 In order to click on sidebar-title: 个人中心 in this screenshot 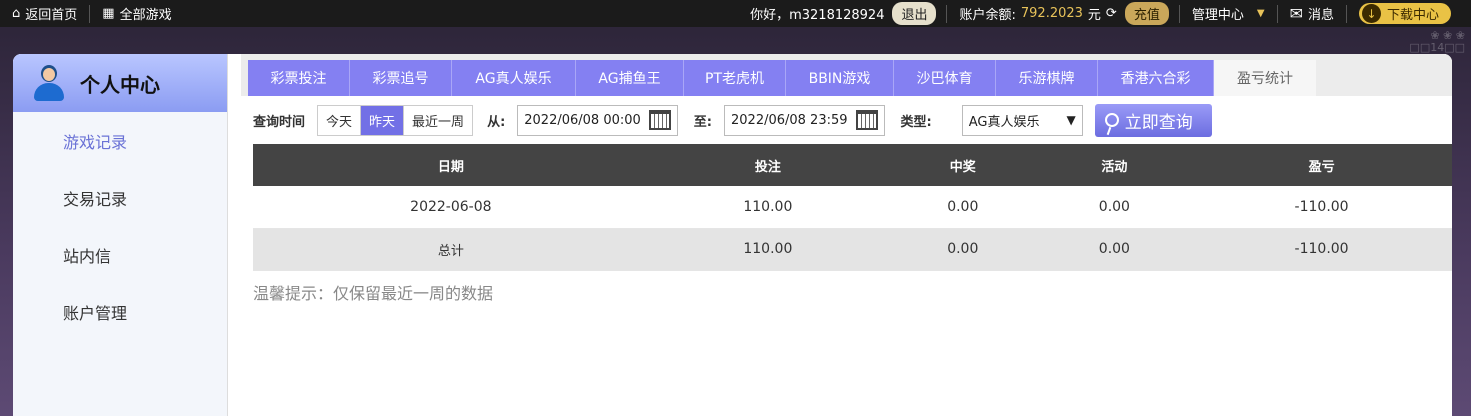, I will do `click(120, 84)`.